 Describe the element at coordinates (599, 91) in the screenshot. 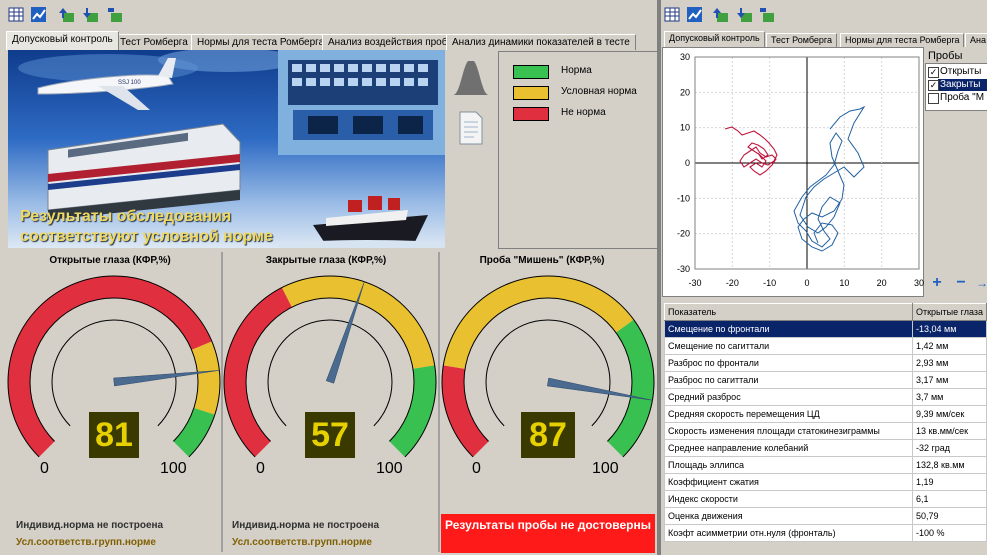

I see `legend-label-conditional: Условная норма` at that location.